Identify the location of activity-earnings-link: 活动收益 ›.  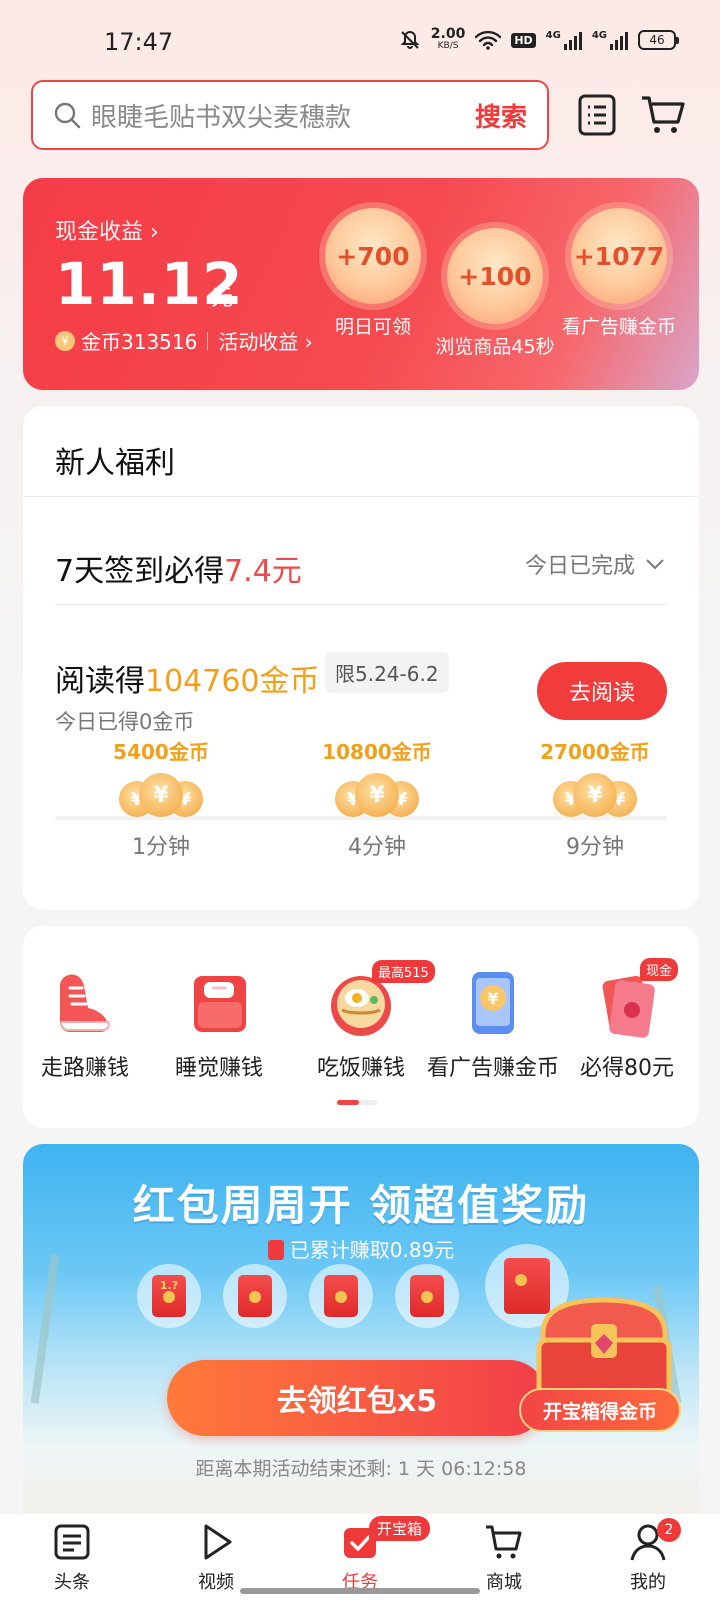
(265, 340).